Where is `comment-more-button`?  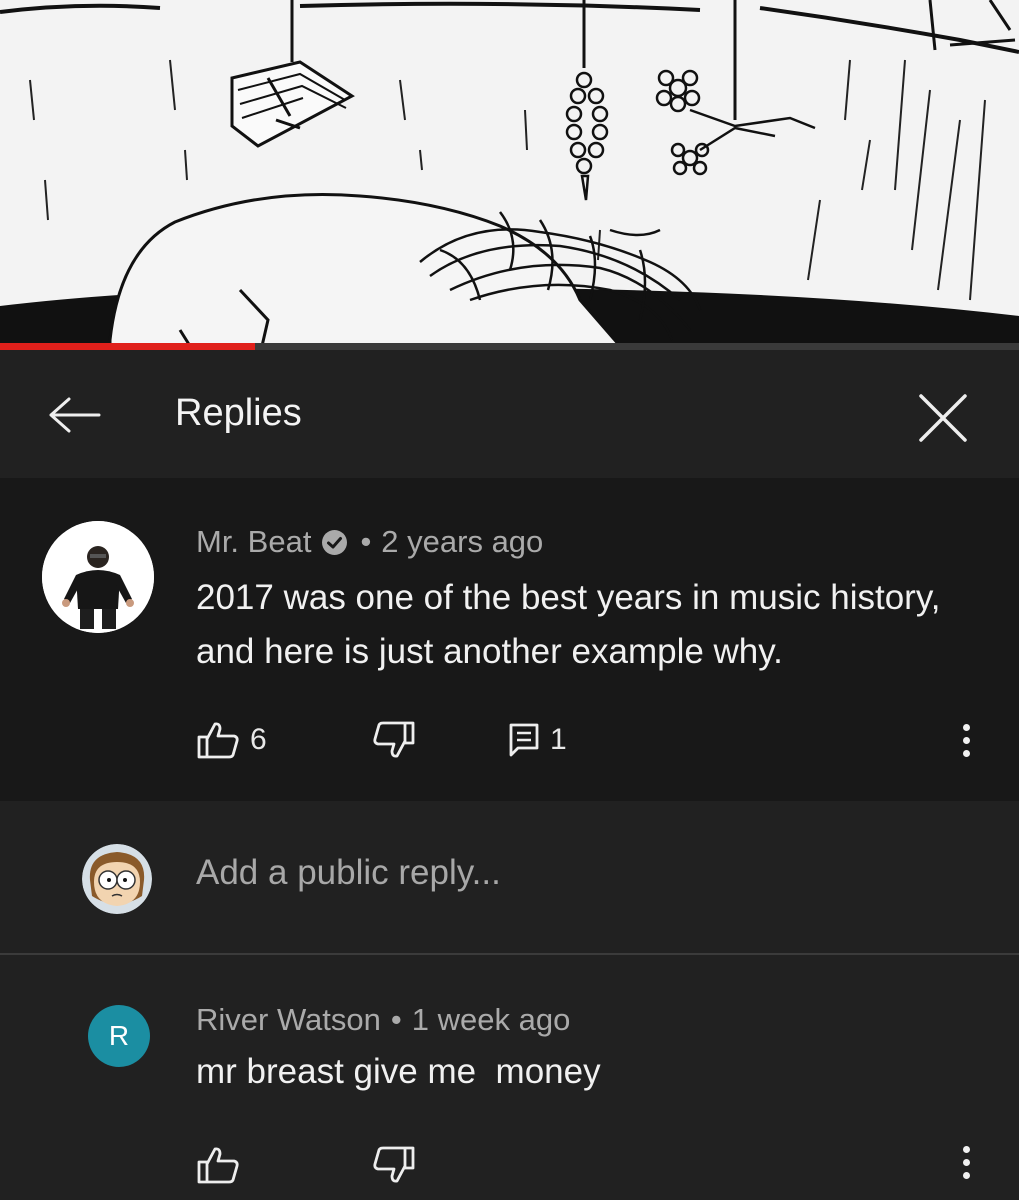 comment-more-button is located at coordinates (966, 740).